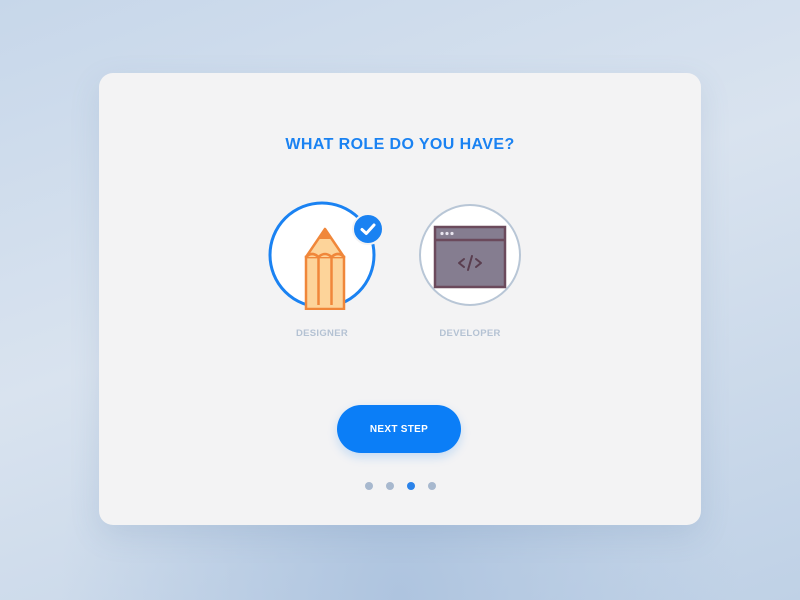 The image size is (800, 600). I want to click on developer-label: DEVELOPER, so click(470, 333).